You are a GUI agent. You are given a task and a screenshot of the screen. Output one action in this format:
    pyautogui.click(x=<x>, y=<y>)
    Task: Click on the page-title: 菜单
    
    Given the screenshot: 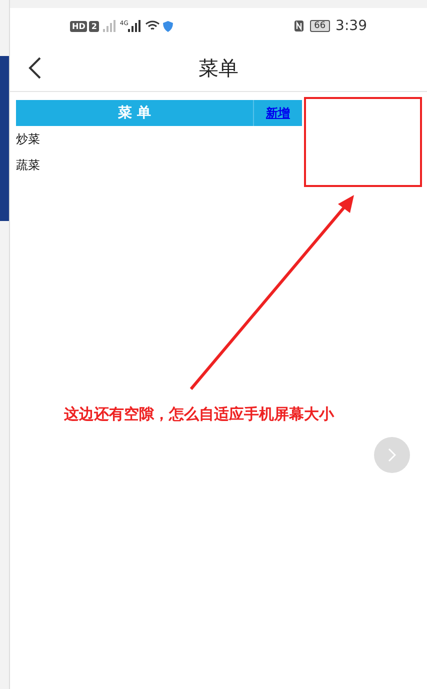 What is the action you would take?
    pyautogui.click(x=218, y=68)
    